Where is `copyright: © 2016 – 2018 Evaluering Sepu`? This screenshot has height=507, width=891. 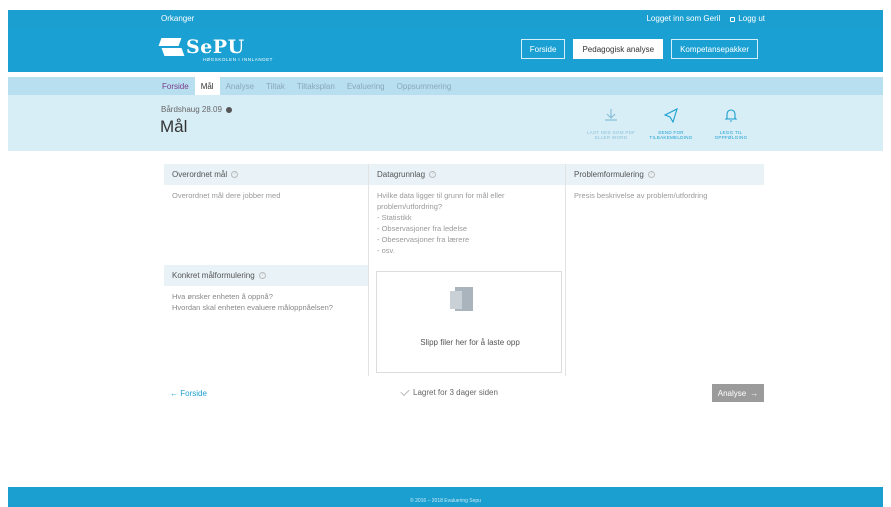 copyright: © 2016 – 2018 Evaluering Sepu is located at coordinates (445, 501).